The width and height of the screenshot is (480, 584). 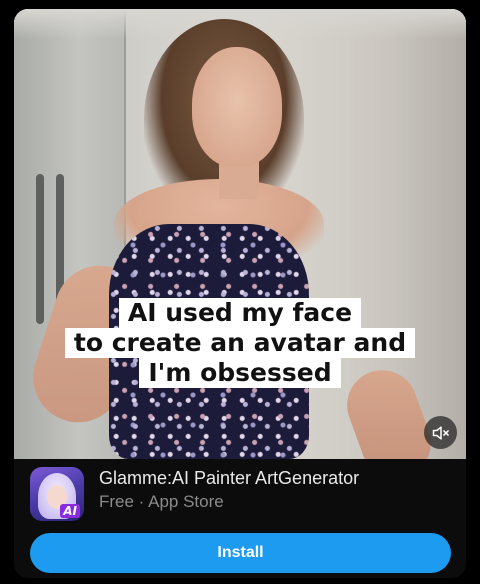 I want to click on app-meta: Free · App Store, so click(x=161, y=501).